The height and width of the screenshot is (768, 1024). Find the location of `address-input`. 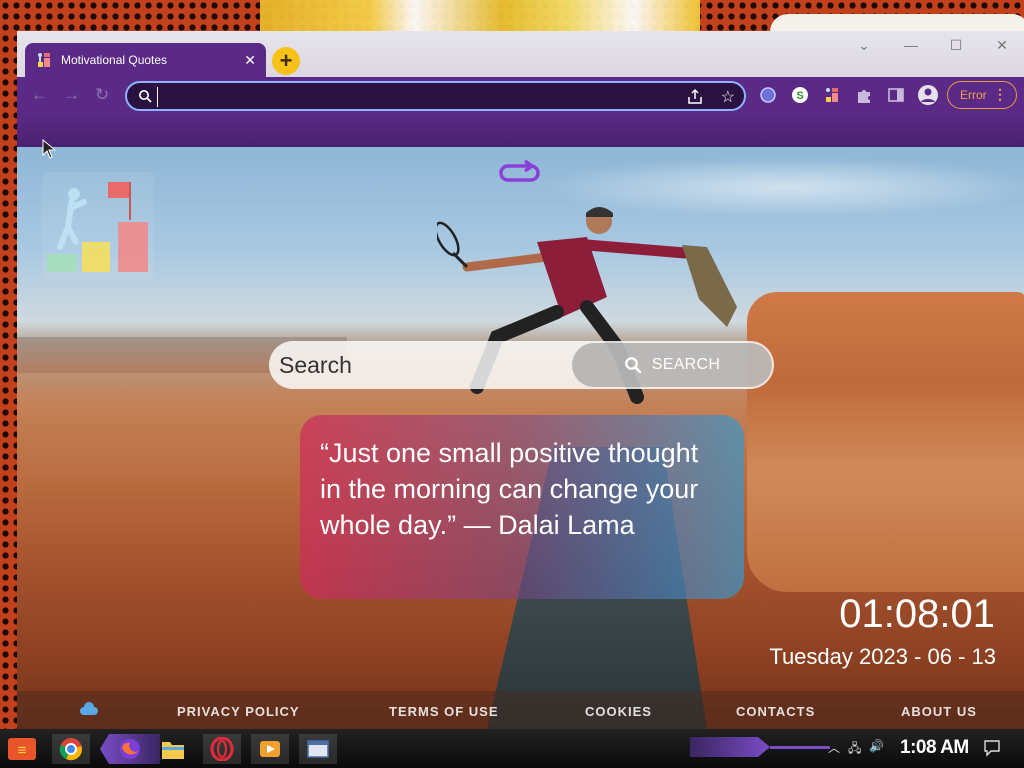

address-input is located at coordinates (417, 97).